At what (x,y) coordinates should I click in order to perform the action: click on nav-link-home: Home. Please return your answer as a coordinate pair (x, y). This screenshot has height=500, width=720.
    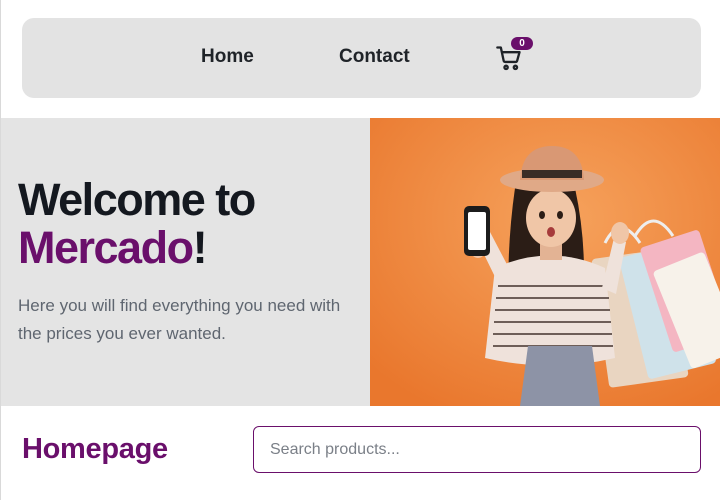
    Looking at the image, I should click on (227, 57).